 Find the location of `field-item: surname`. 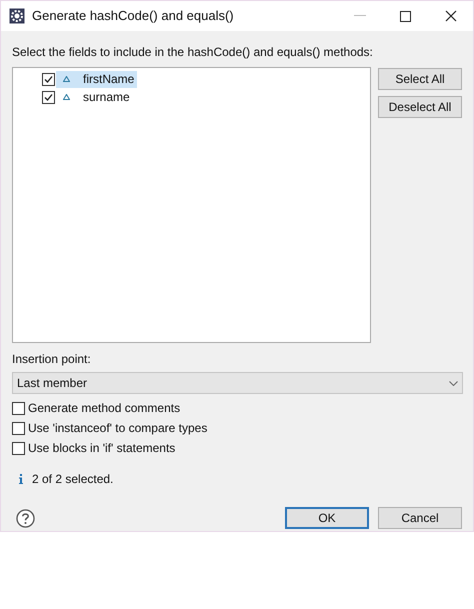

field-item: surname is located at coordinates (94, 97).